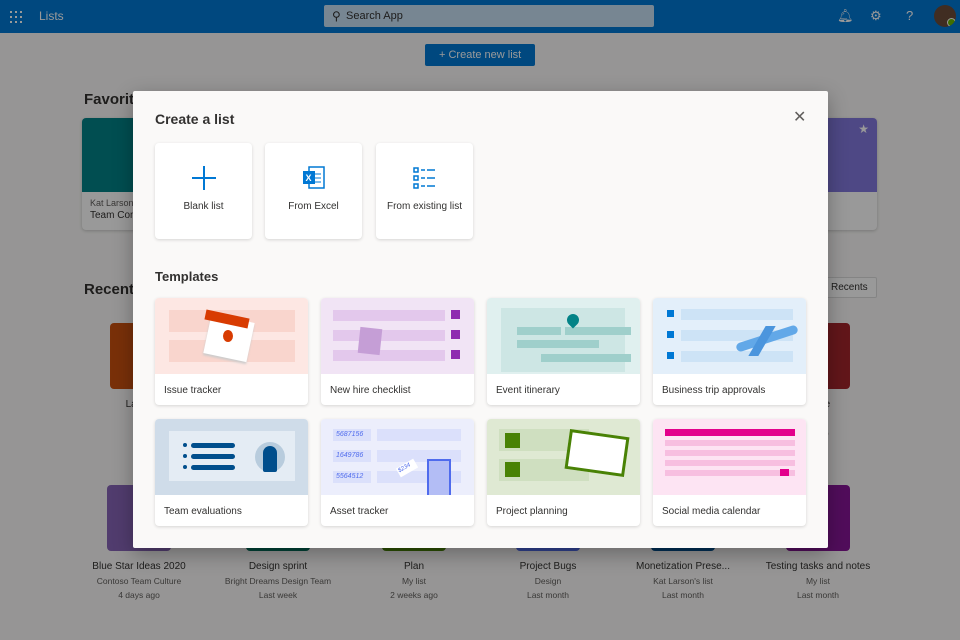 The width and height of the screenshot is (960, 640). I want to click on dialog-title: Create a list, so click(195, 119).